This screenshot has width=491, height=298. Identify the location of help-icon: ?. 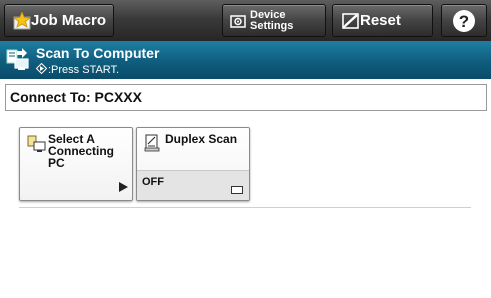
(464, 20).